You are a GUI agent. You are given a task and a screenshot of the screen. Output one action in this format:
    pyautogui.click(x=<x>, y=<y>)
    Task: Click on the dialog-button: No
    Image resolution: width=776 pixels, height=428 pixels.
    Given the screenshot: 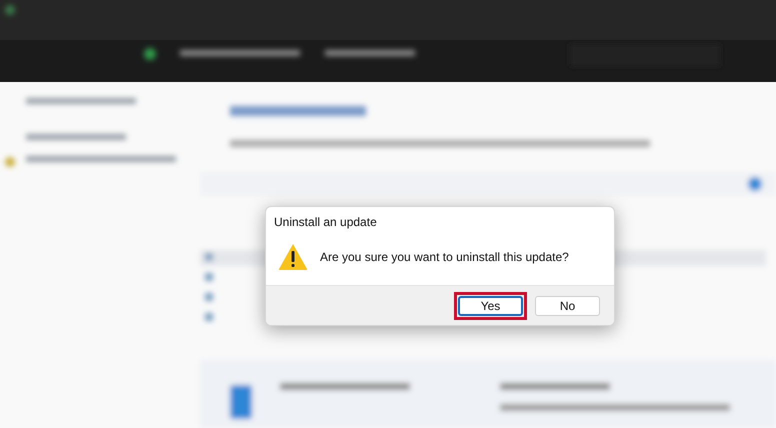 What is the action you would take?
    pyautogui.click(x=567, y=306)
    